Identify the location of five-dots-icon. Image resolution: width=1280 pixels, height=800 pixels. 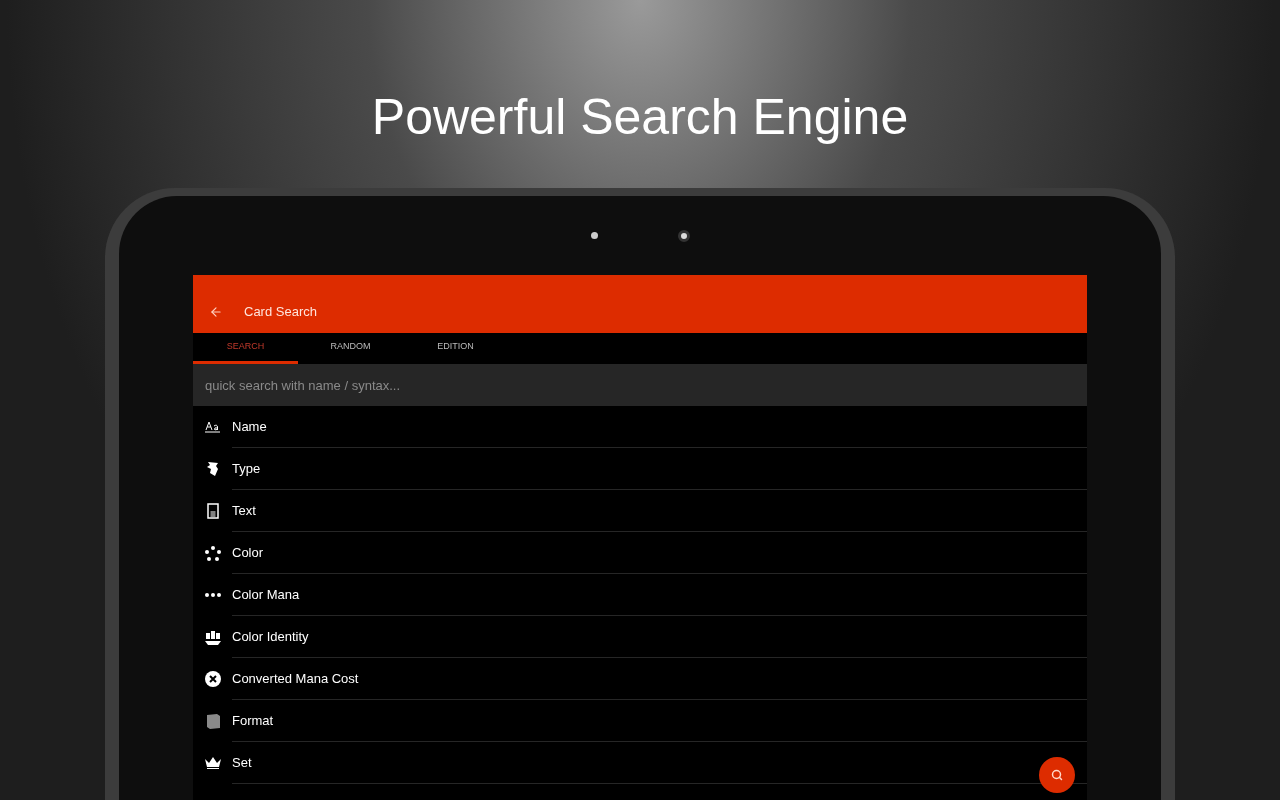
(212, 553).